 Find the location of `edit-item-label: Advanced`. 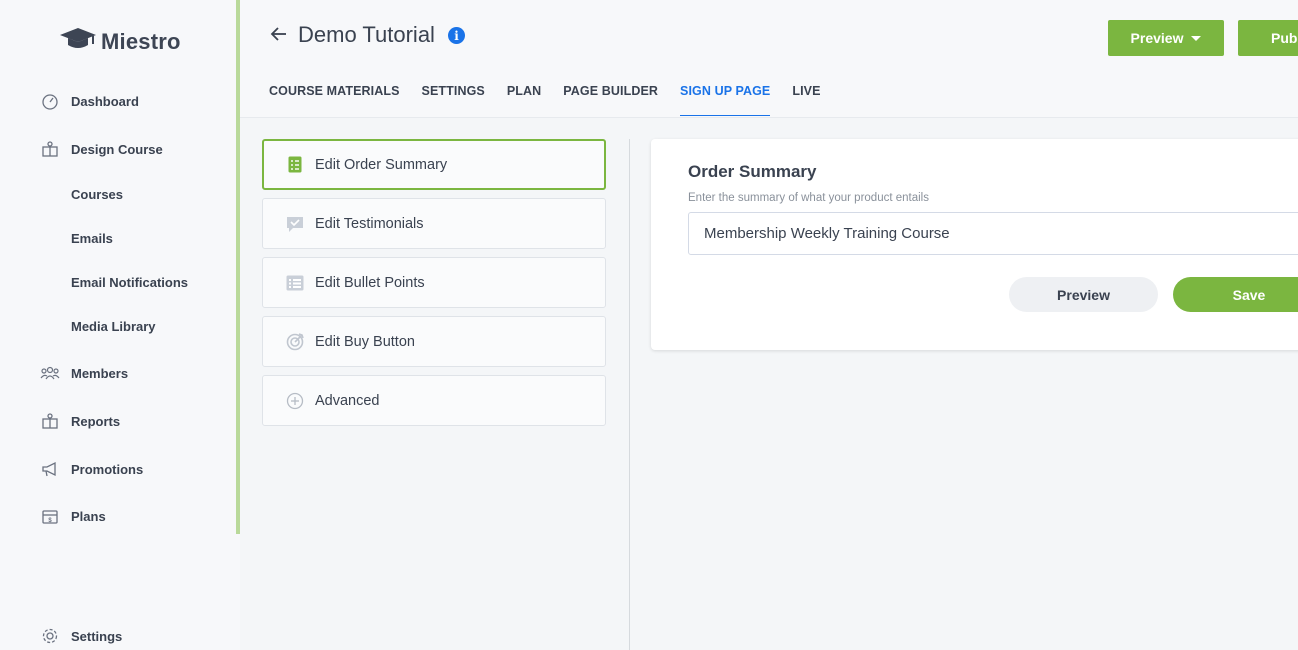

edit-item-label: Advanced is located at coordinates (347, 400).